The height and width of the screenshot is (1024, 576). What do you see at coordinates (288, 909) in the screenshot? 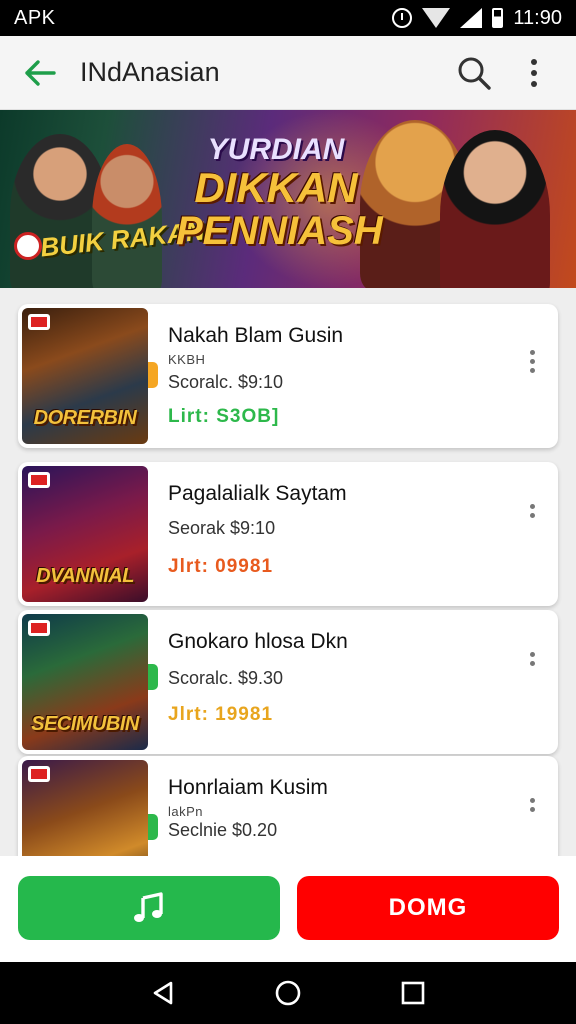
I see `bottom-action-bar: DOMG` at bounding box center [288, 909].